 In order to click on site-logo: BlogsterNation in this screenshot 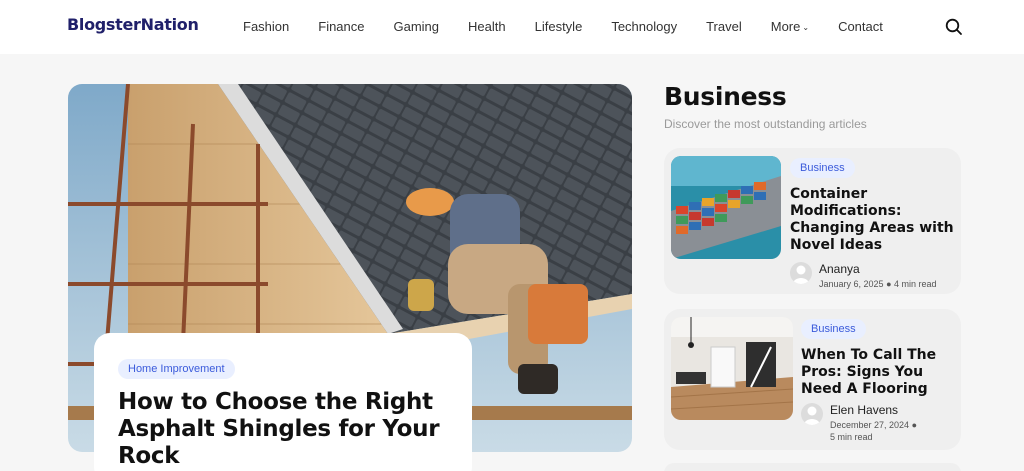, I will do `click(133, 24)`.